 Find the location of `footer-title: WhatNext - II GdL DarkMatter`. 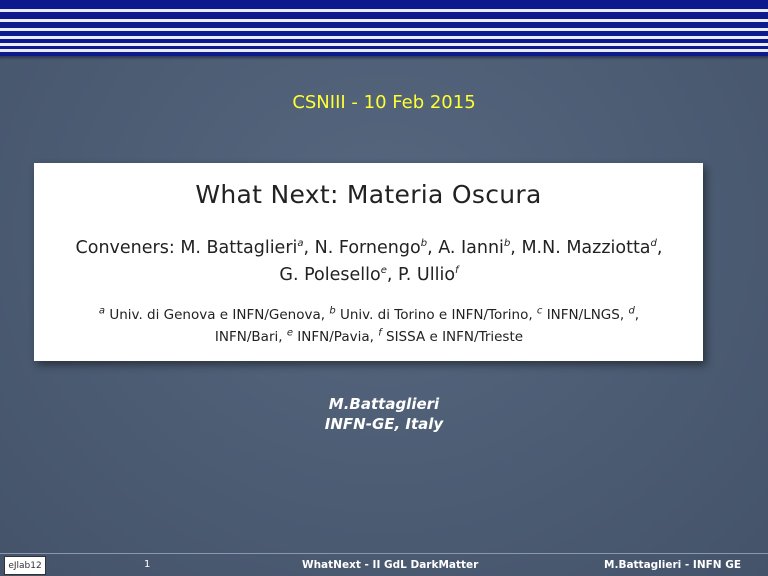

footer-title: WhatNext - II GdL DarkMatter is located at coordinates (390, 565).